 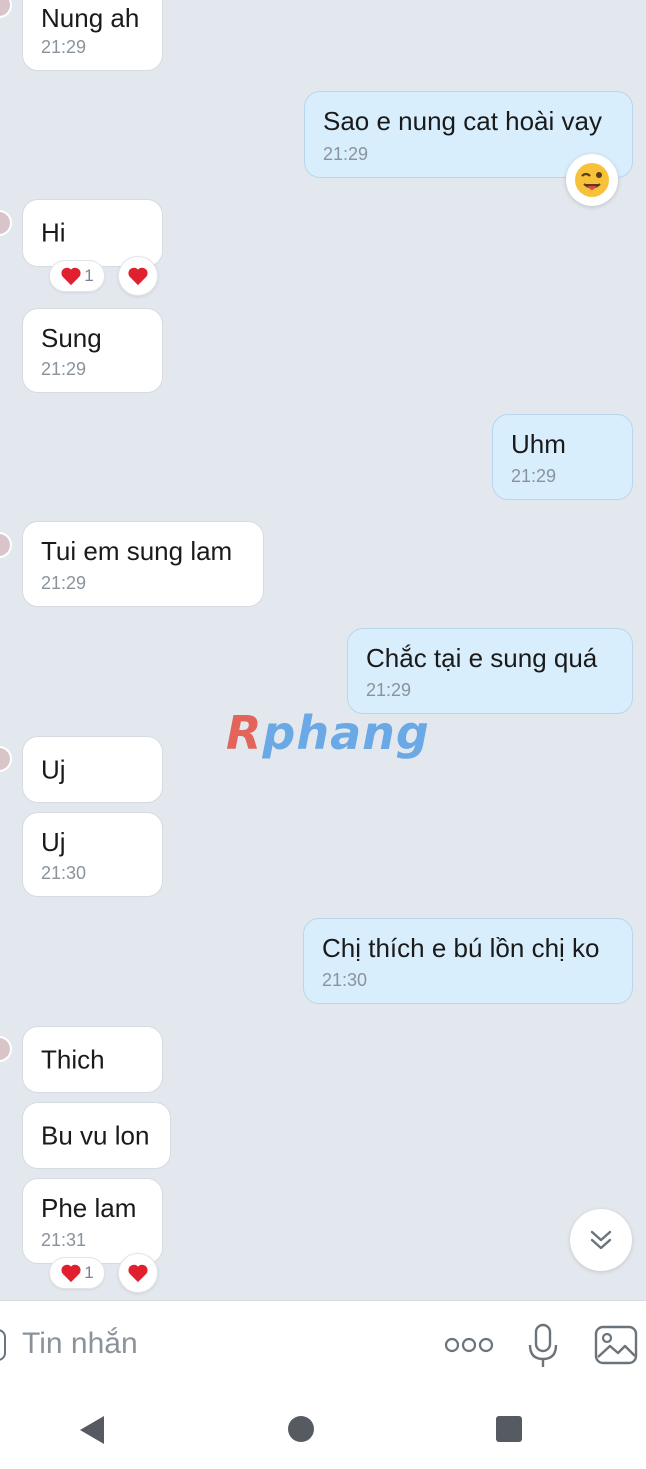 I want to click on back-triangle-icon, so click(x=92, y=1430).